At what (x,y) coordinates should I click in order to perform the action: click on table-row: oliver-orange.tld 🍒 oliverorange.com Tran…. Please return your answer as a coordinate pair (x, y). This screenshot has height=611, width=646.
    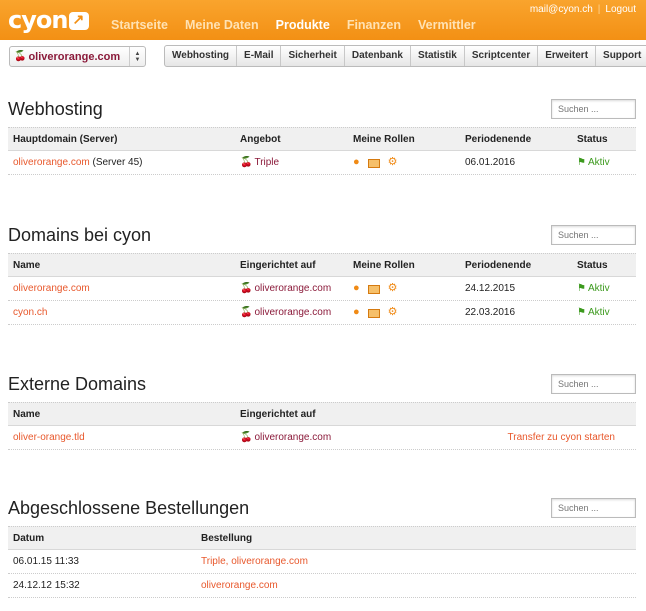
    Looking at the image, I should click on (322, 438).